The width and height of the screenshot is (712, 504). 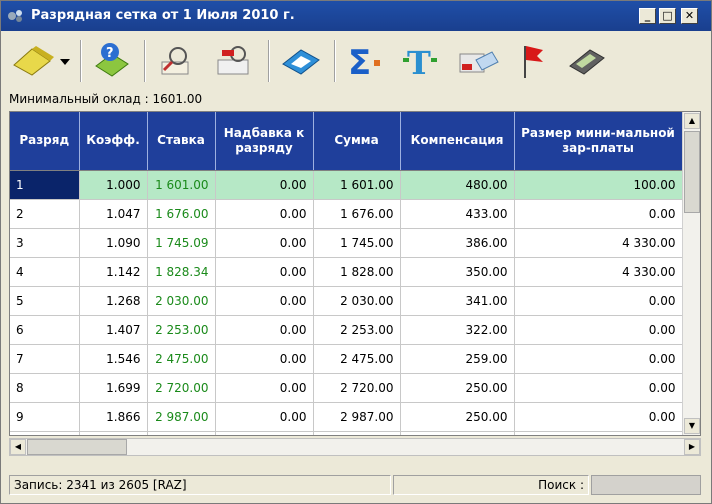 What do you see at coordinates (176, 61) in the screenshot?
I see `search-button` at bounding box center [176, 61].